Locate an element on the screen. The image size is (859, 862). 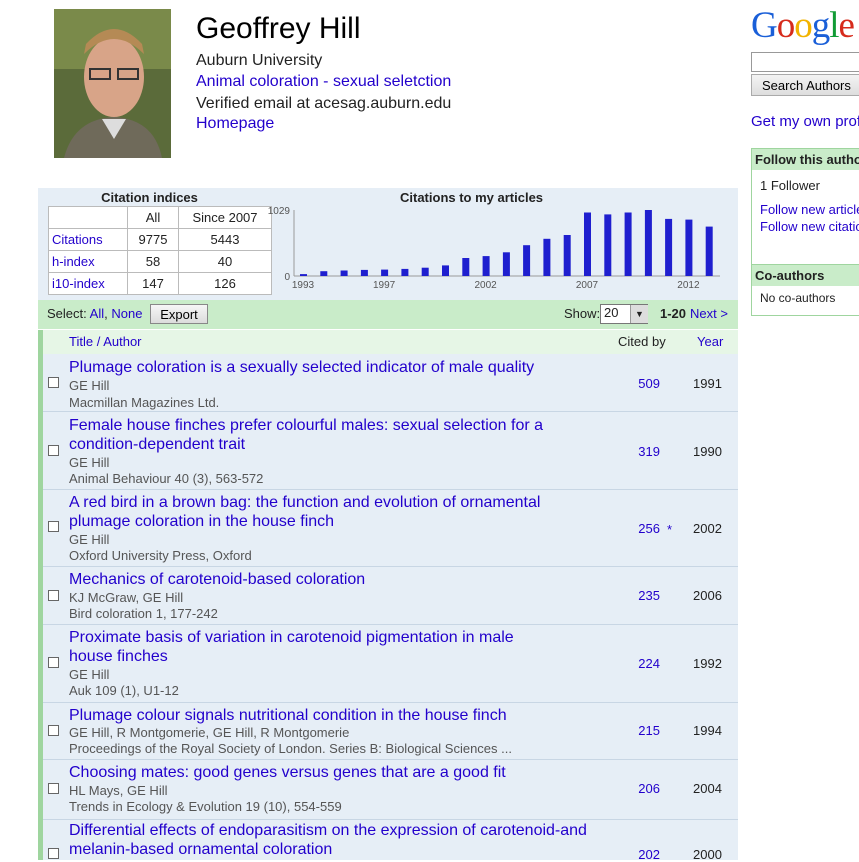
col-since: Since 2007 is located at coordinates (225, 217).